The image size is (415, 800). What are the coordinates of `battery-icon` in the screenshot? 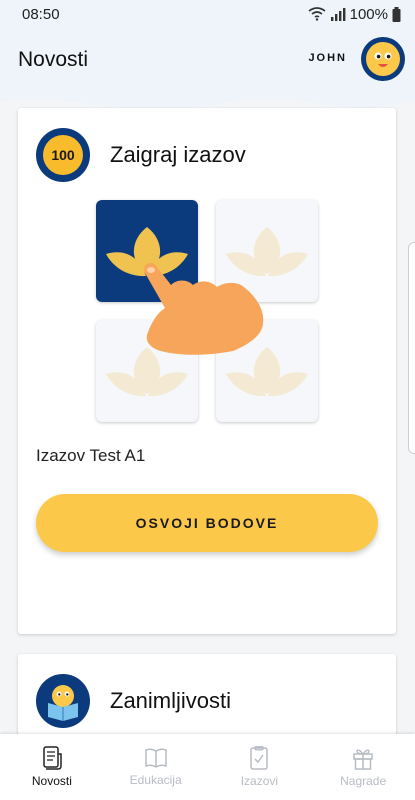 It's located at (396, 14).